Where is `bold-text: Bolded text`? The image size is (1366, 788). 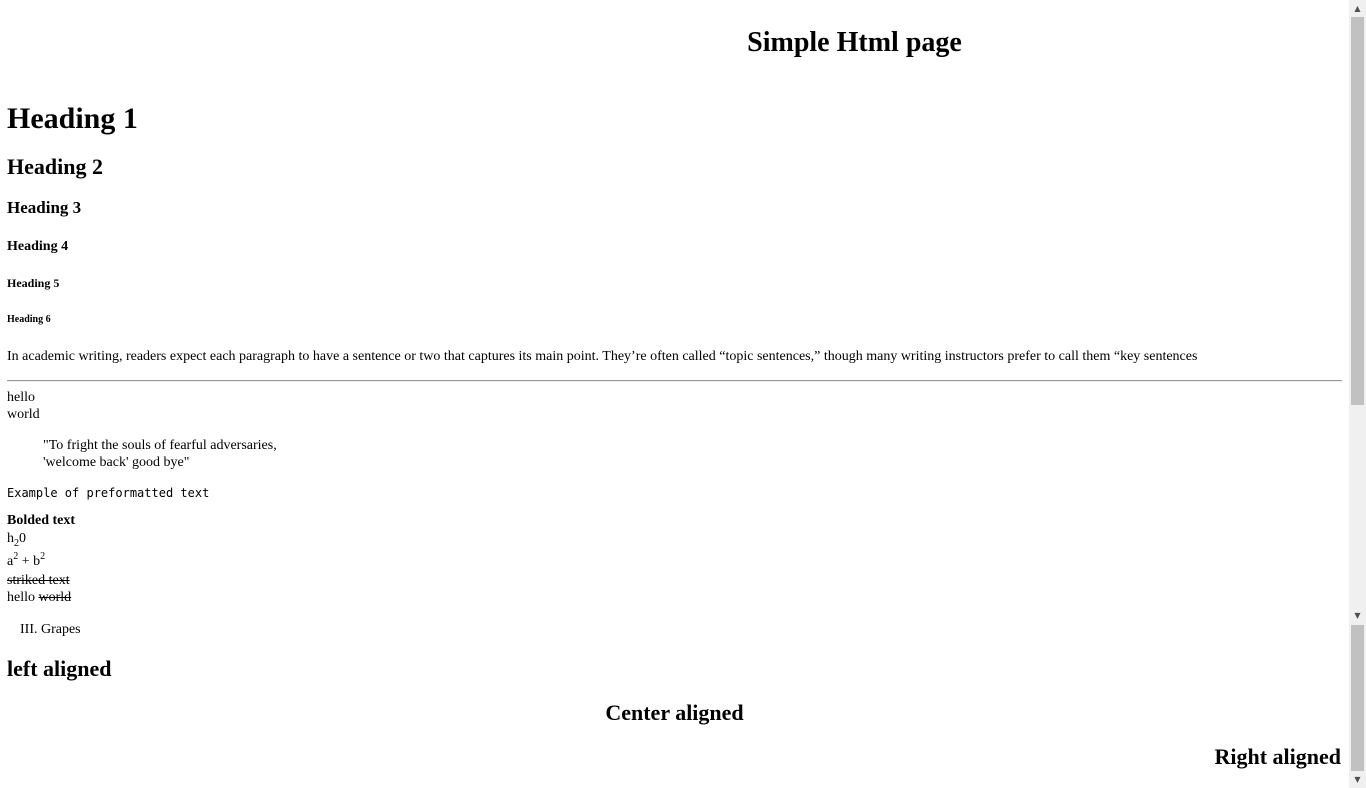 bold-text: Bolded text is located at coordinates (41, 520).